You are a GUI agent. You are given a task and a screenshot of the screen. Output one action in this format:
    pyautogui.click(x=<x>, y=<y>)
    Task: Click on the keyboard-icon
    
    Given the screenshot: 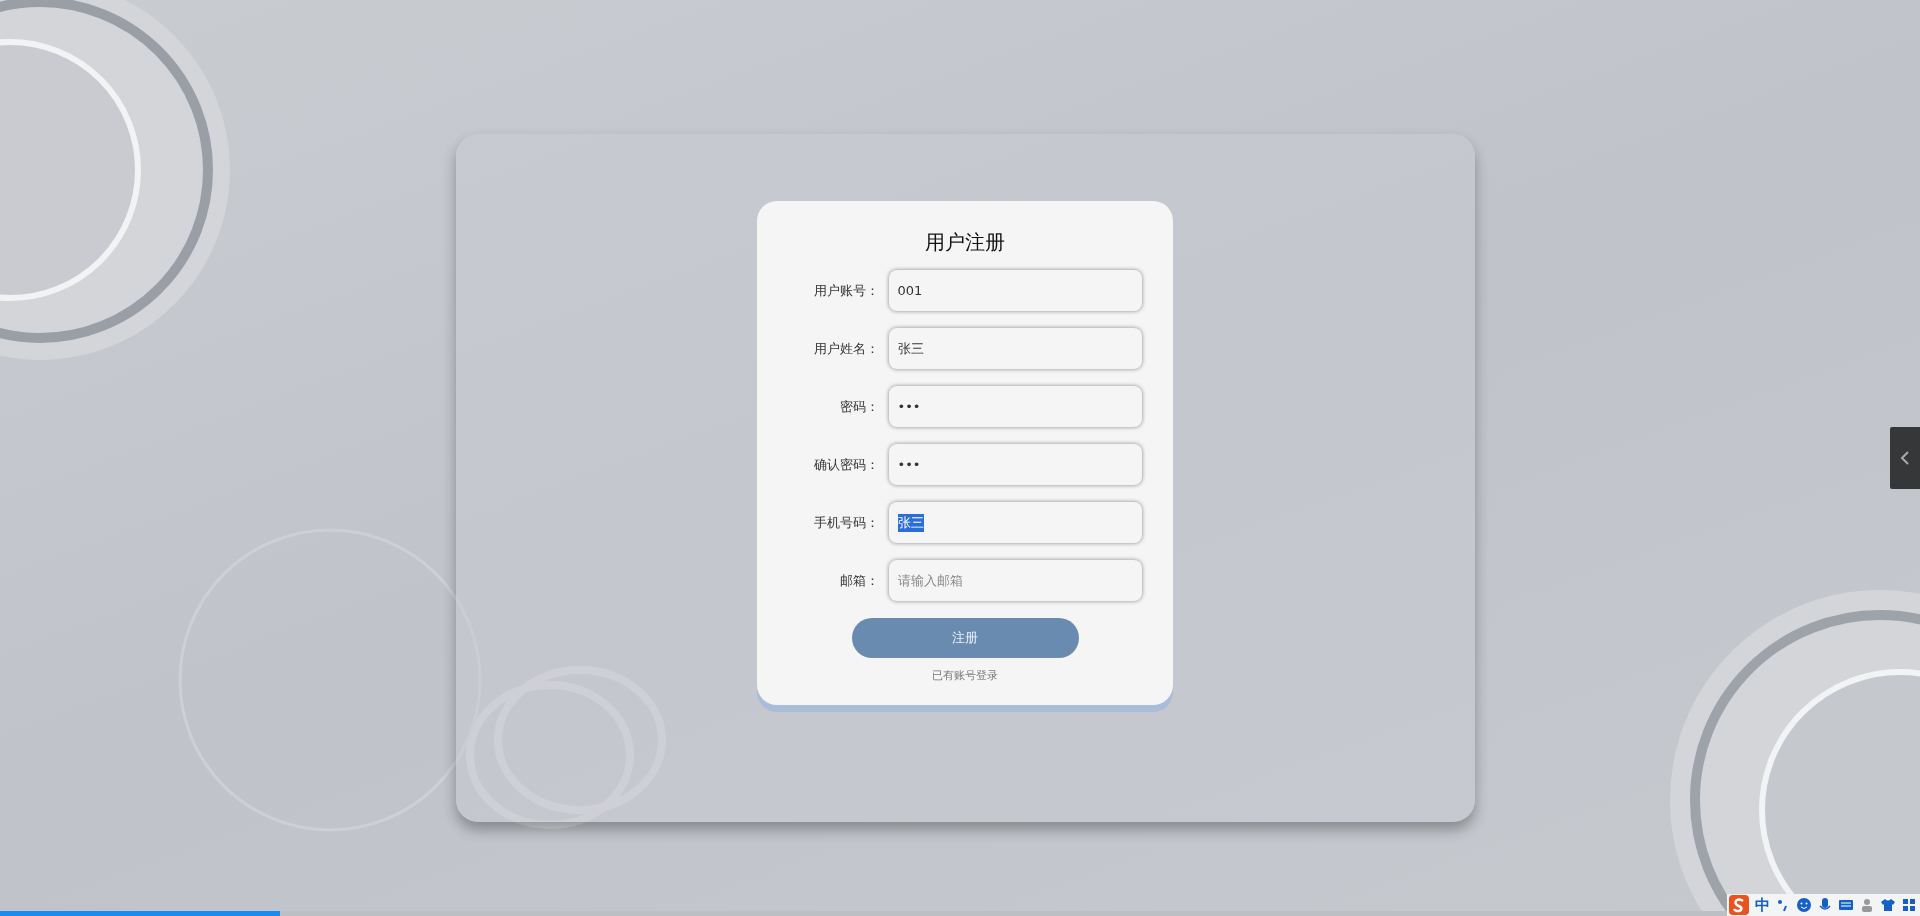 What is the action you would take?
    pyautogui.click(x=1846, y=905)
    